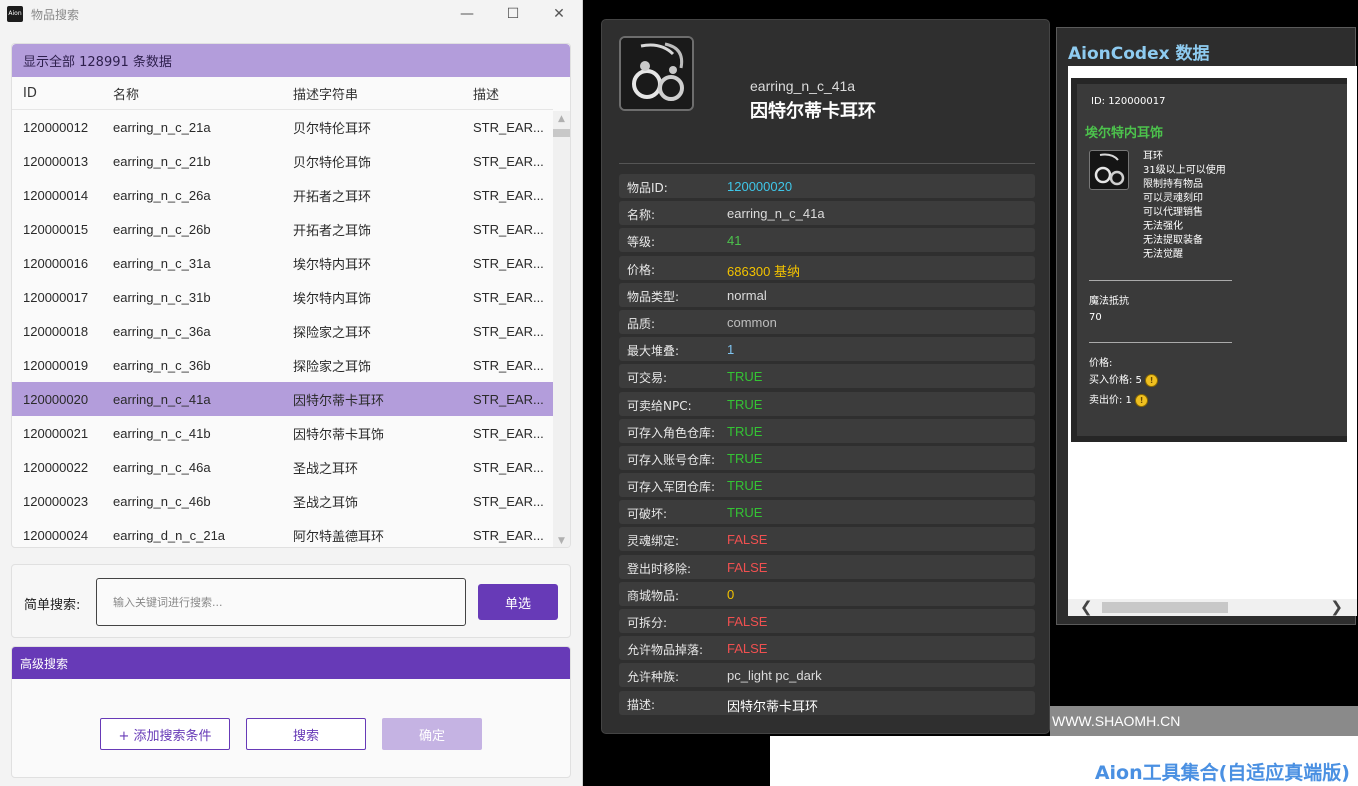 Image resolution: width=1358 pixels, height=786 pixels. What do you see at coordinates (326, 502) in the screenshot?
I see `cell-desc-string: 圣战之耳饰` at bounding box center [326, 502].